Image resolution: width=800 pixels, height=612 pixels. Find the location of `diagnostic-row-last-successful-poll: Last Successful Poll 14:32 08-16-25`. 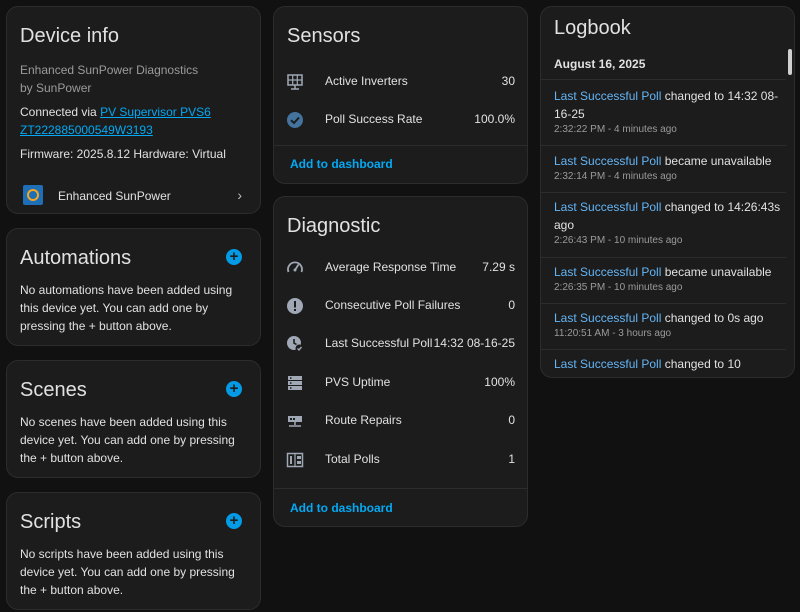

diagnostic-row-last-successful-poll: Last Successful Poll 14:32 08-16-25 is located at coordinates (400, 344).